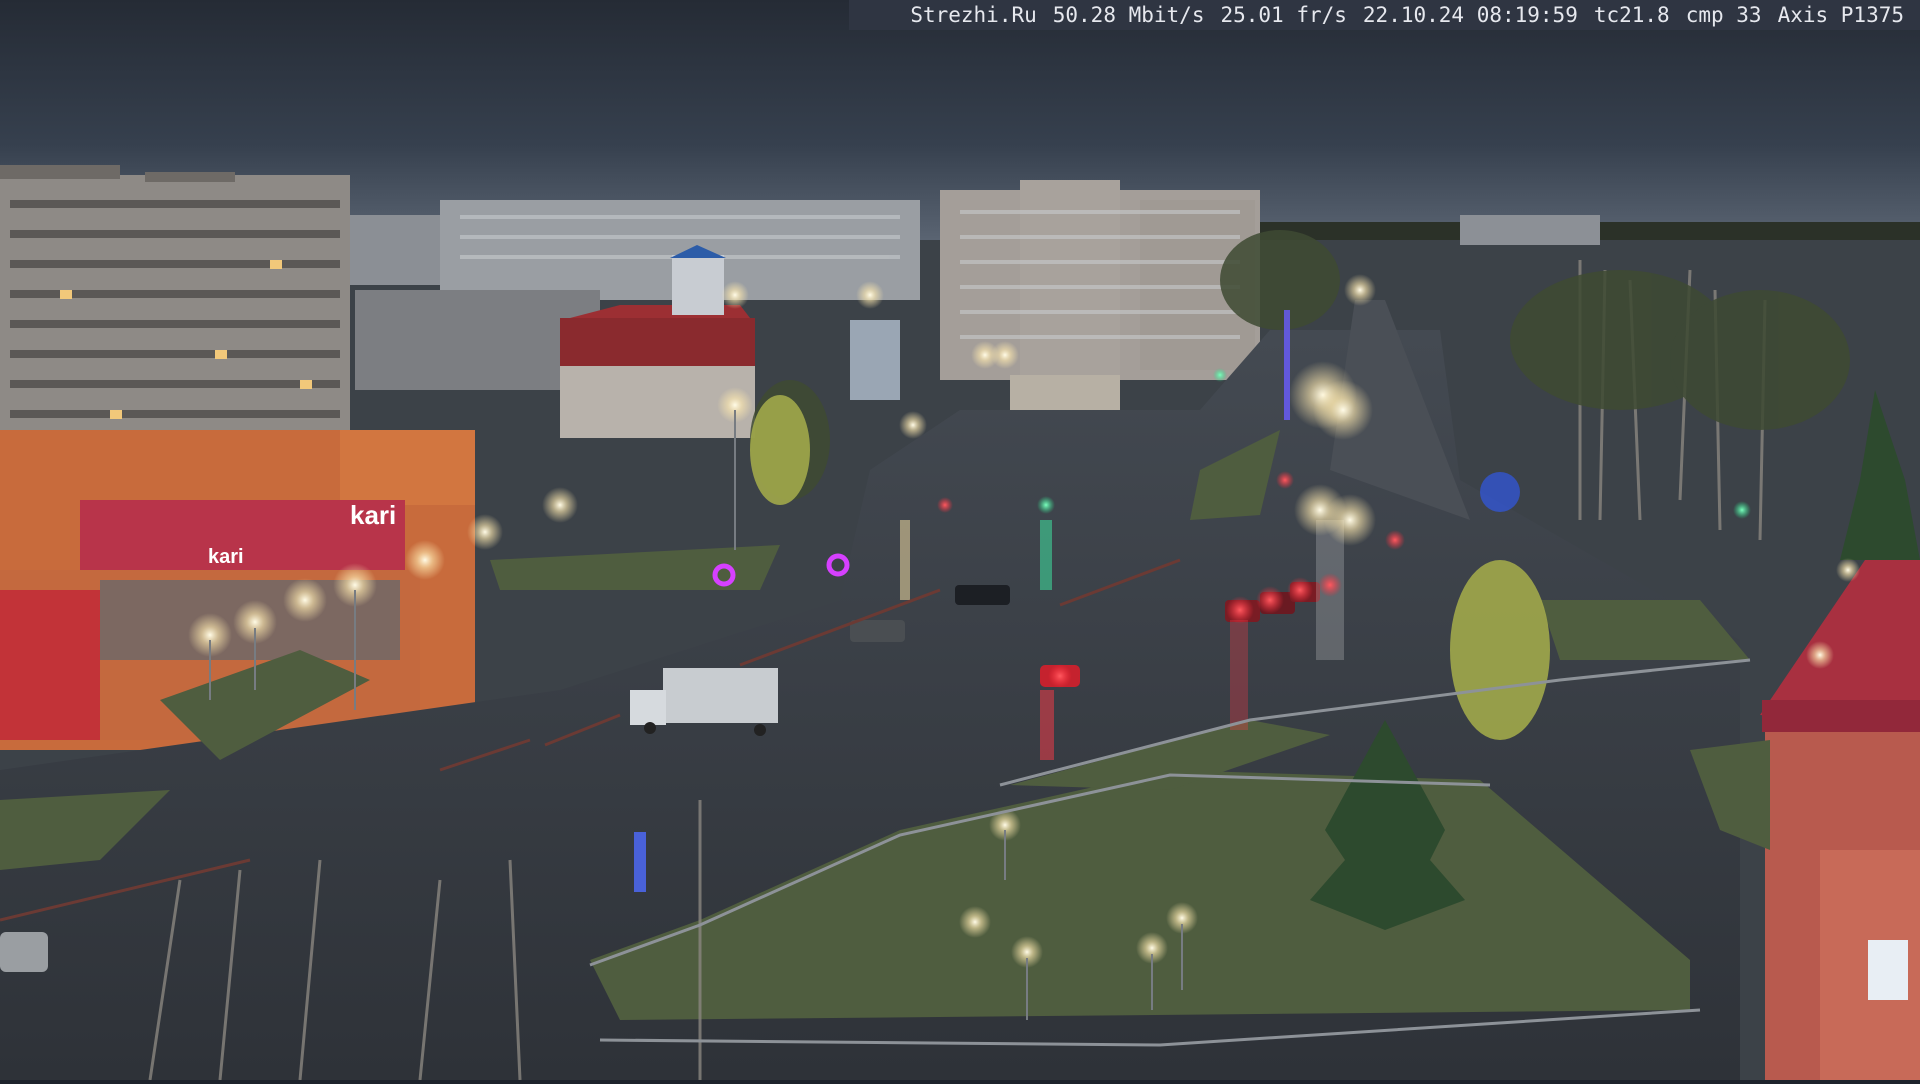 The width and height of the screenshot is (1920, 1084). I want to click on overlay-model: Axis P1375, so click(1840, 15).